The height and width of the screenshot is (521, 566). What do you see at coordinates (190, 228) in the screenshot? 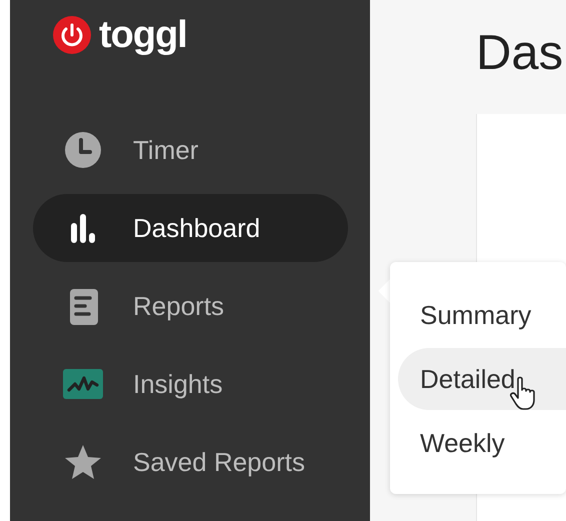
I see `nav-item: Dashboard` at bounding box center [190, 228].